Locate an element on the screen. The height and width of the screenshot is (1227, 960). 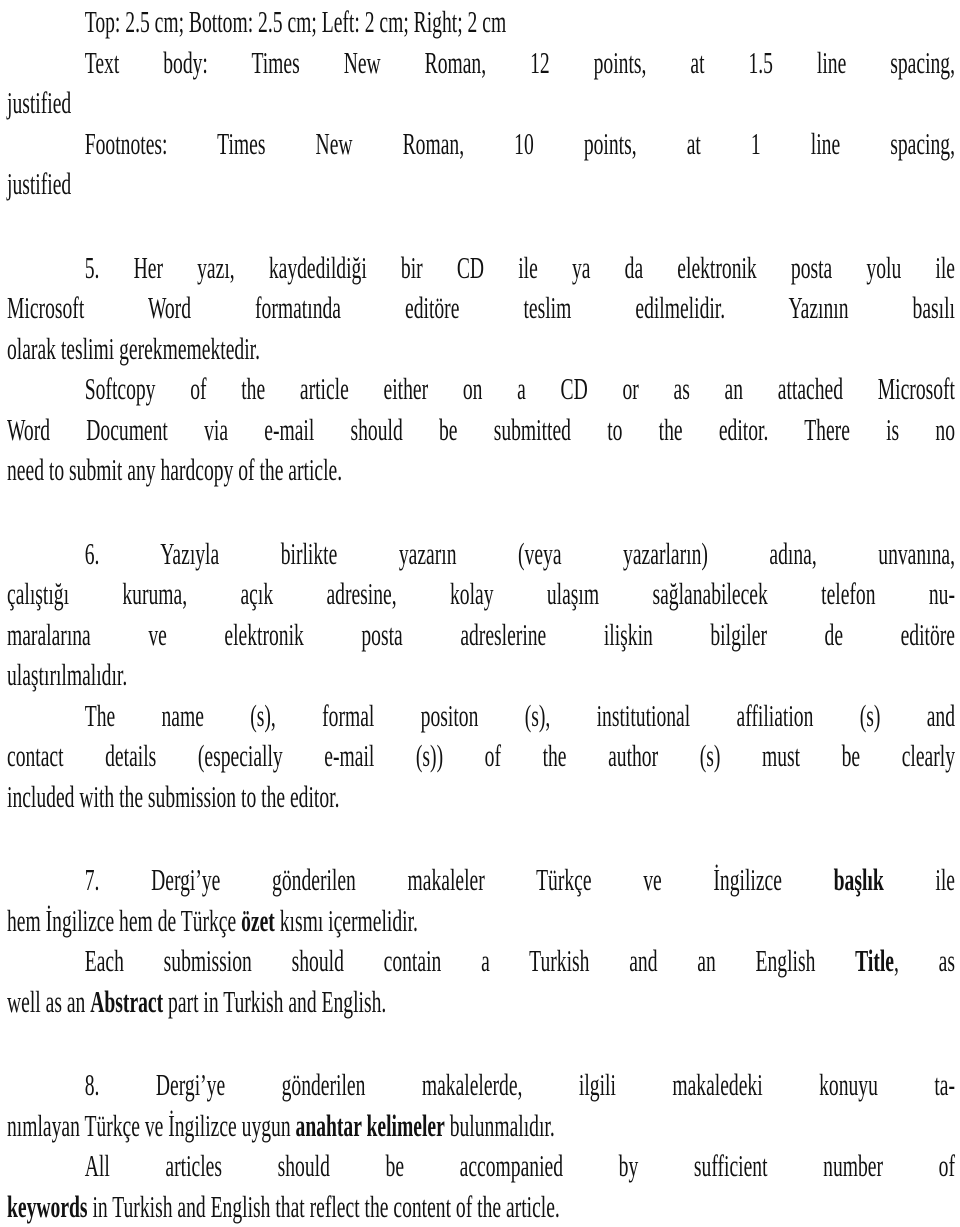
bold-term-keywords: keywords is located at coordinates (47, 1206).